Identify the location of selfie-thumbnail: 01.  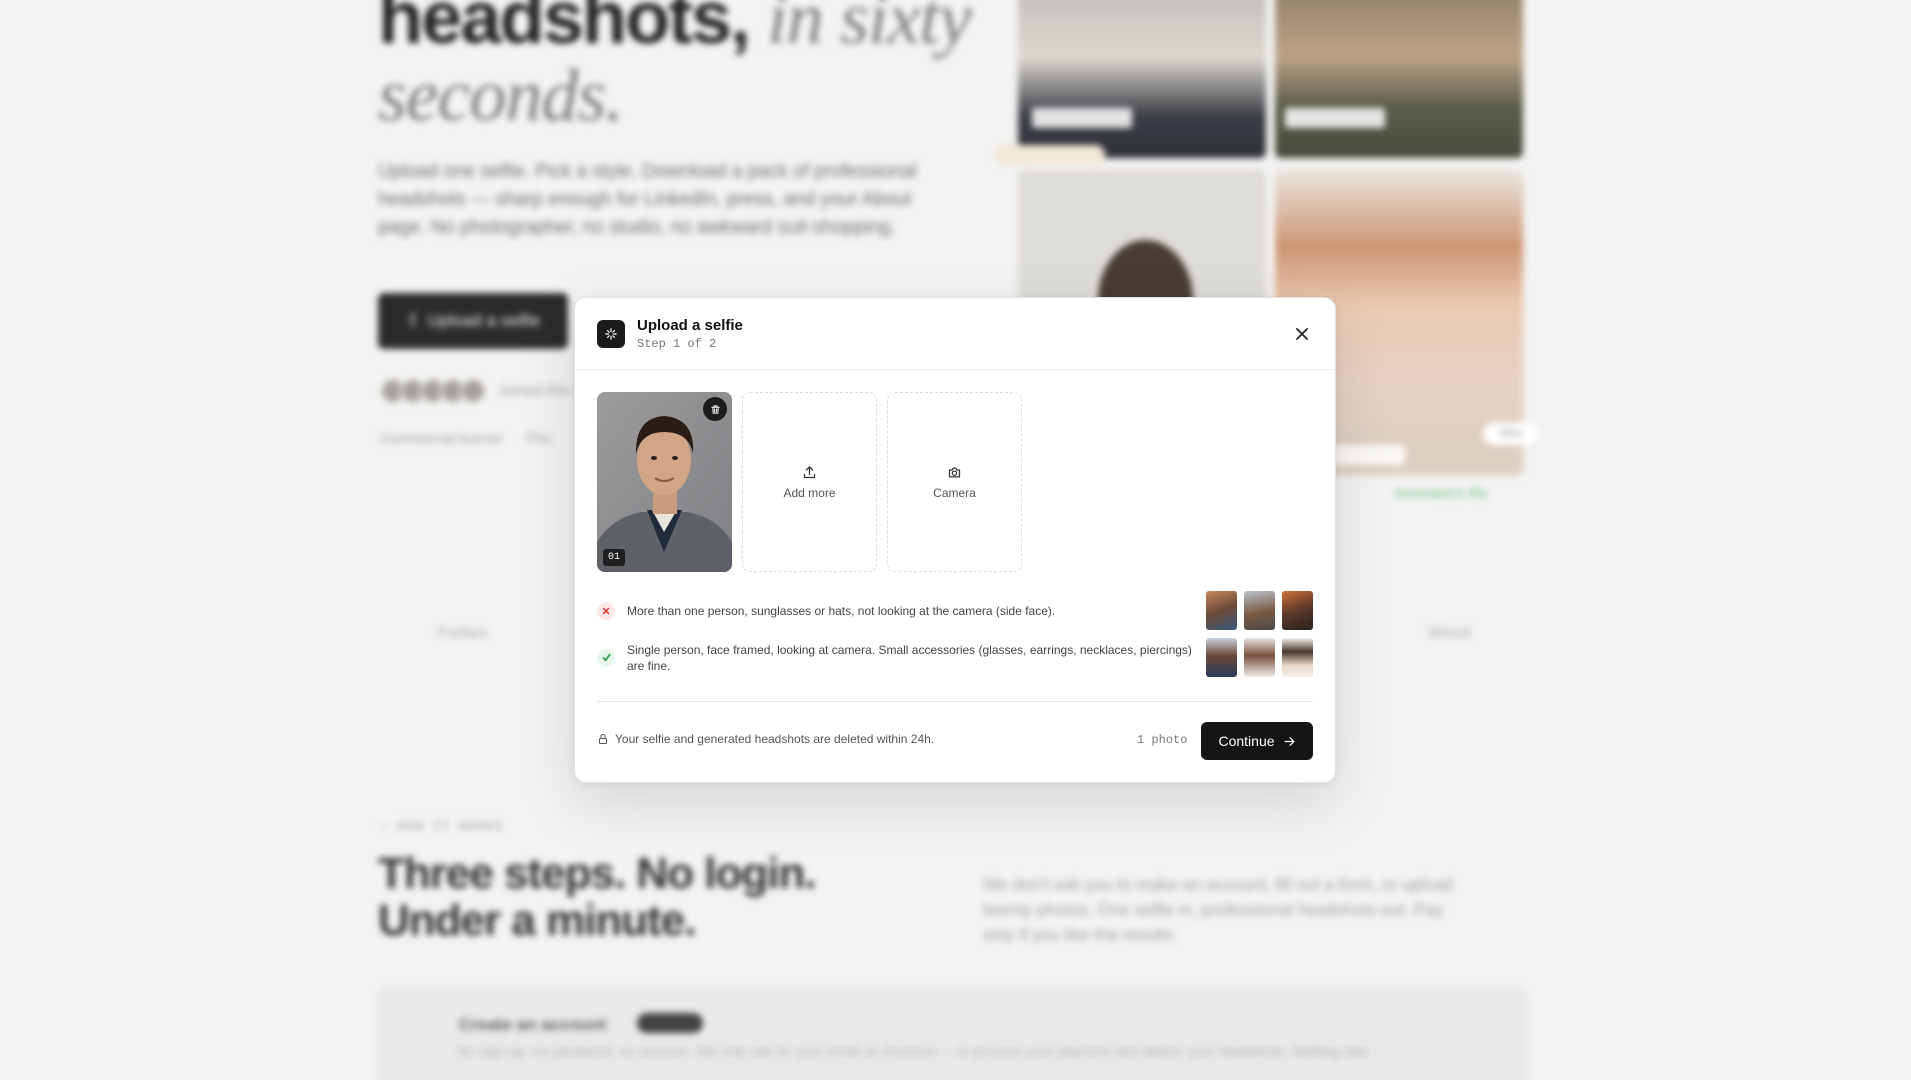
(664, 482).